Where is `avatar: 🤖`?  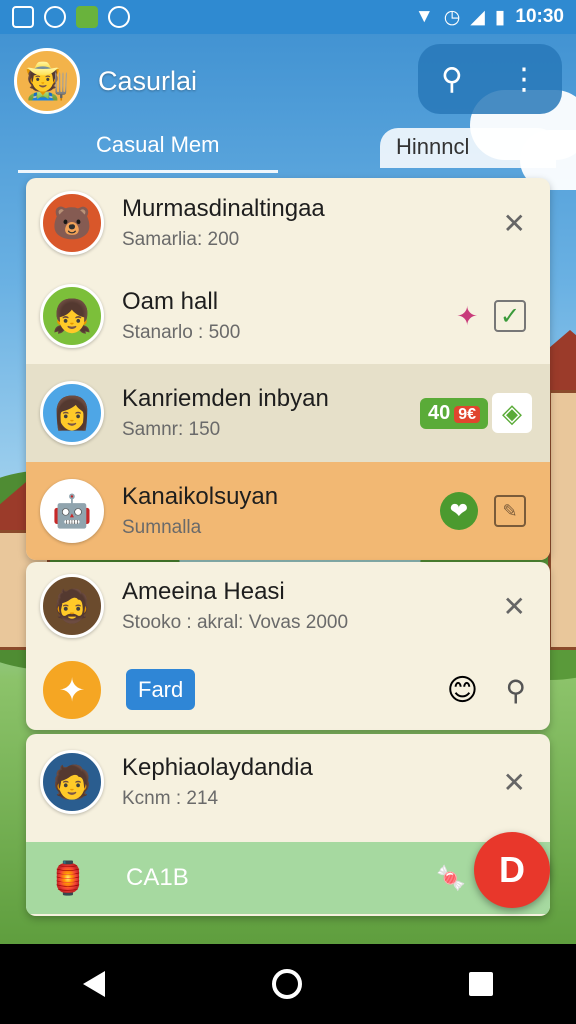 avatar: 🤖 is located at coordinates (72, 511).